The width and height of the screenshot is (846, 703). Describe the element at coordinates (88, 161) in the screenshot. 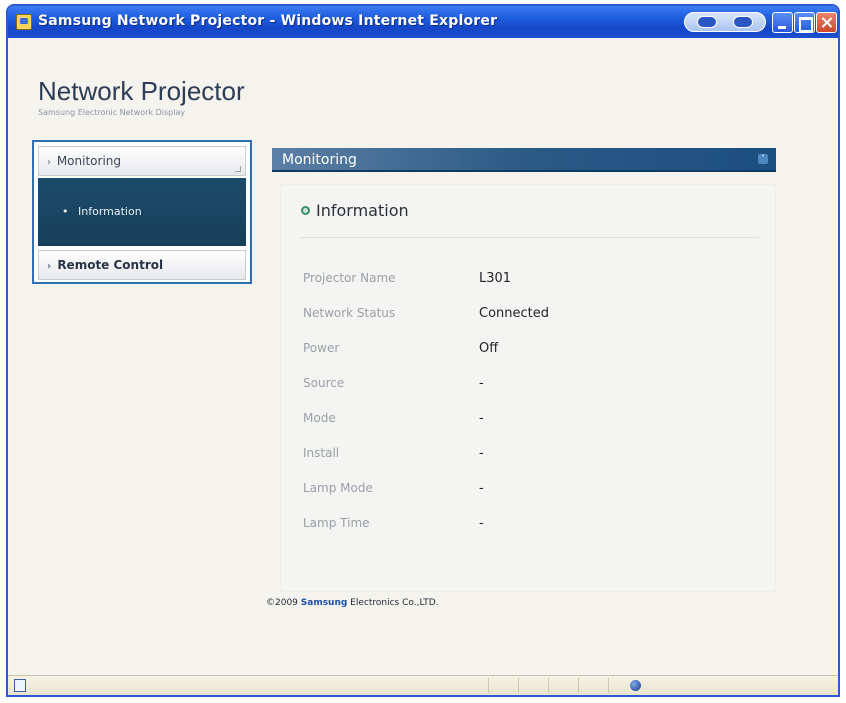

I see `sidebar-item-label: Monitoring` at that location.